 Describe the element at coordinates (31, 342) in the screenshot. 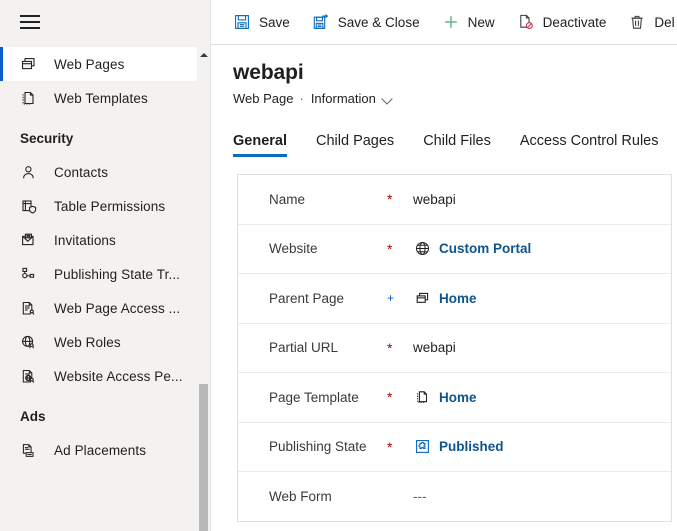

I see `web-roles-globe-icon` at that location.